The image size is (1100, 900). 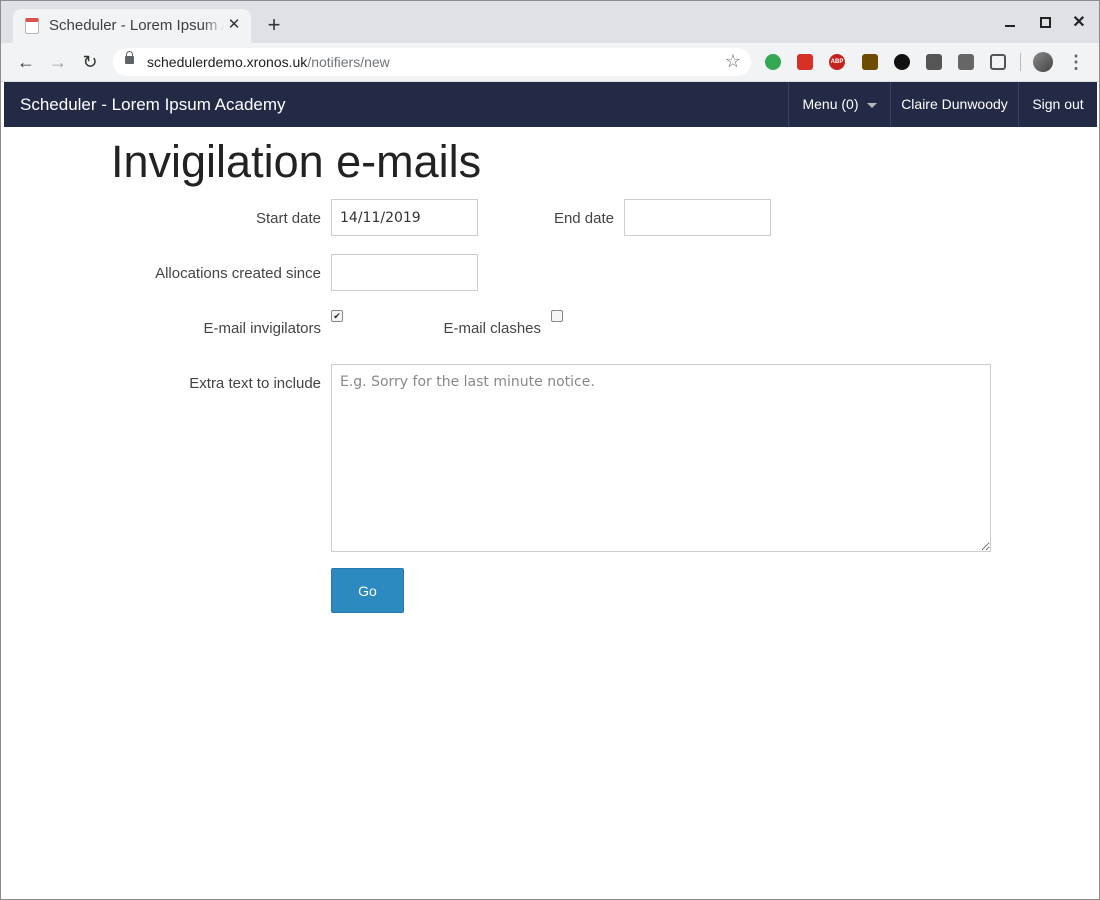 I want to click on url-text: schedulerdemo.xronos.uk/notifiers/new, so click(x=268, y=62).